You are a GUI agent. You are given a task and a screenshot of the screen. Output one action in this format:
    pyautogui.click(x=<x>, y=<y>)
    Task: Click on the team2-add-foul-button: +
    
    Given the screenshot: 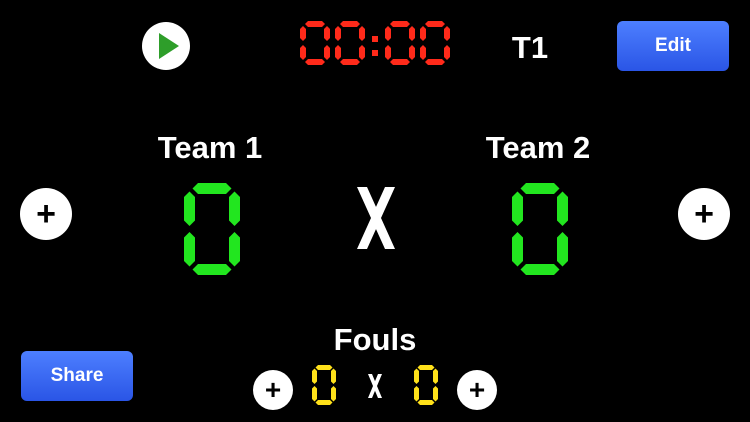 What is the action you would take?
    pyautogui.click(x=477, y=390)
    